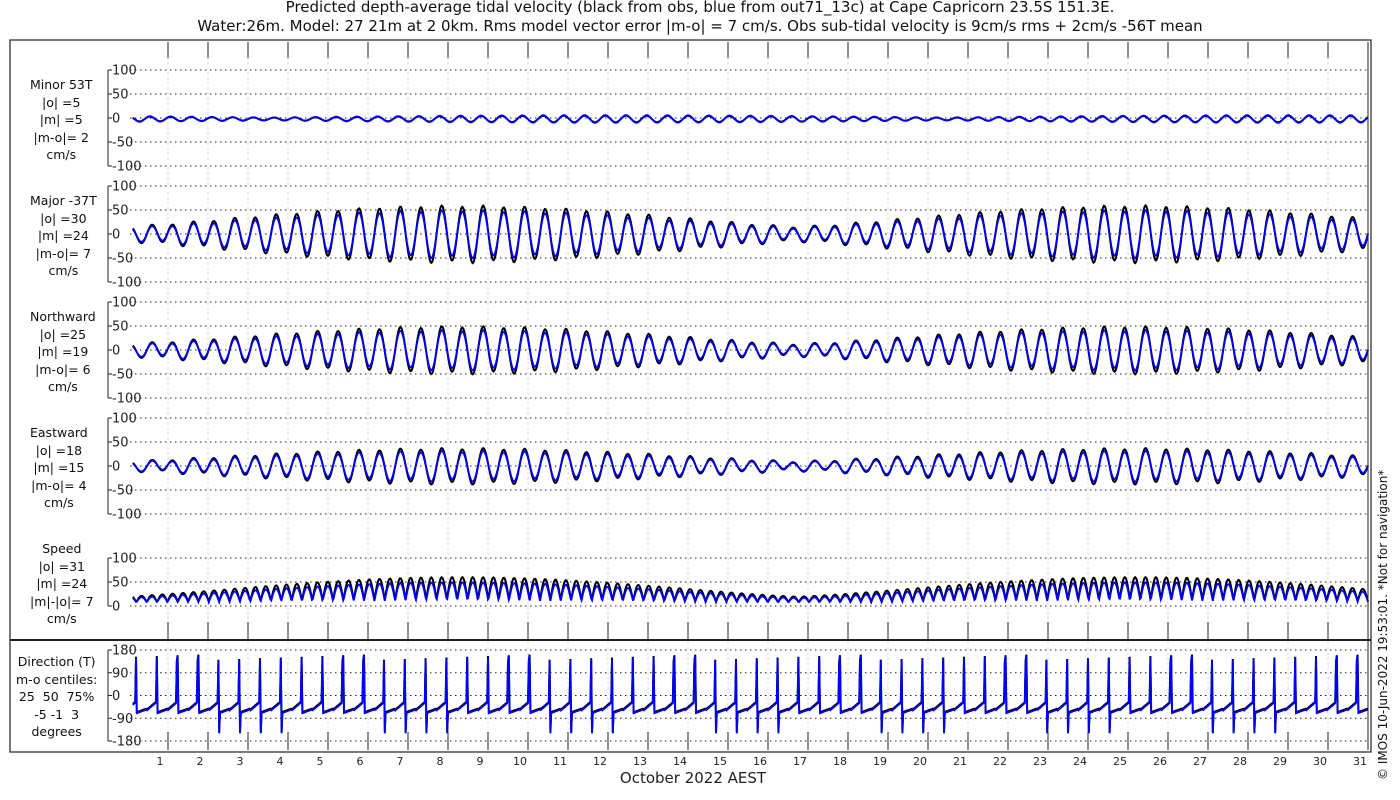 This screenshot has height=800, width=1400. I want to click on x-tick-label: 30, so click(1320, 761).